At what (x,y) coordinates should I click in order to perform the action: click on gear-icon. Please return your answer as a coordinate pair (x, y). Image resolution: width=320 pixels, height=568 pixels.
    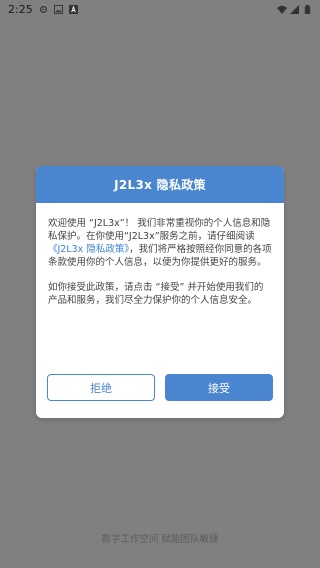
    Looking at the image, I should click on (43, 9).